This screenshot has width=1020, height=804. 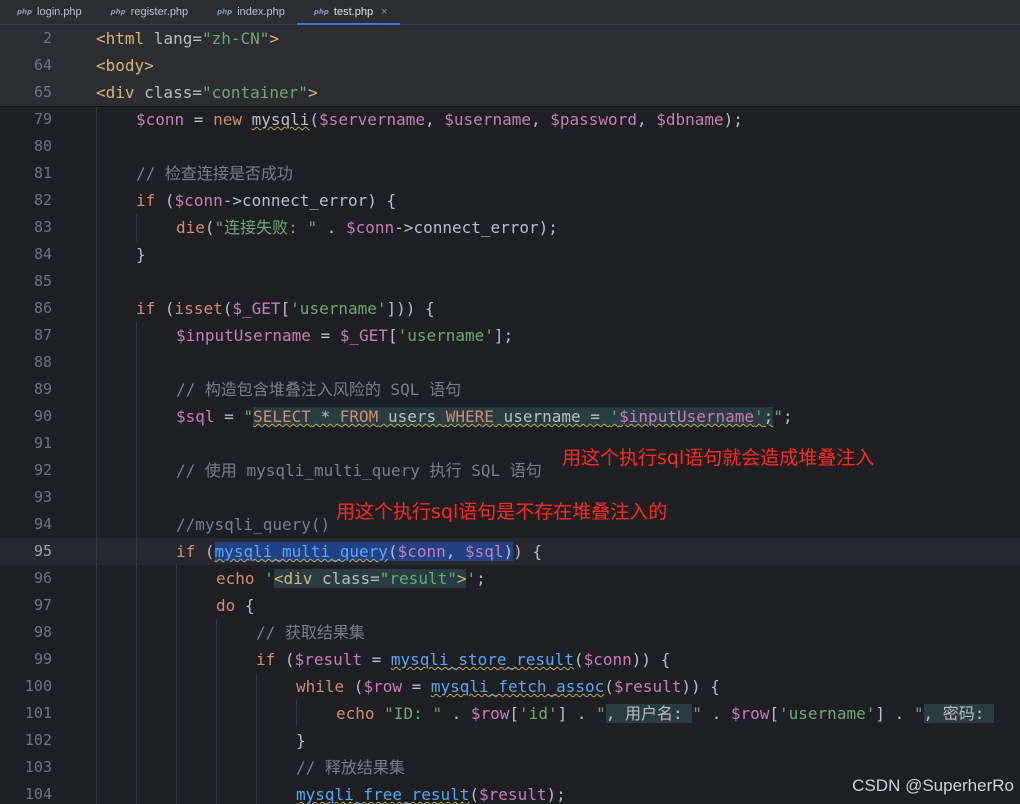 What do you see at coordinates (301, 740) in the screenshot?
I see `code-text: }` at bounding box center [301, 740].